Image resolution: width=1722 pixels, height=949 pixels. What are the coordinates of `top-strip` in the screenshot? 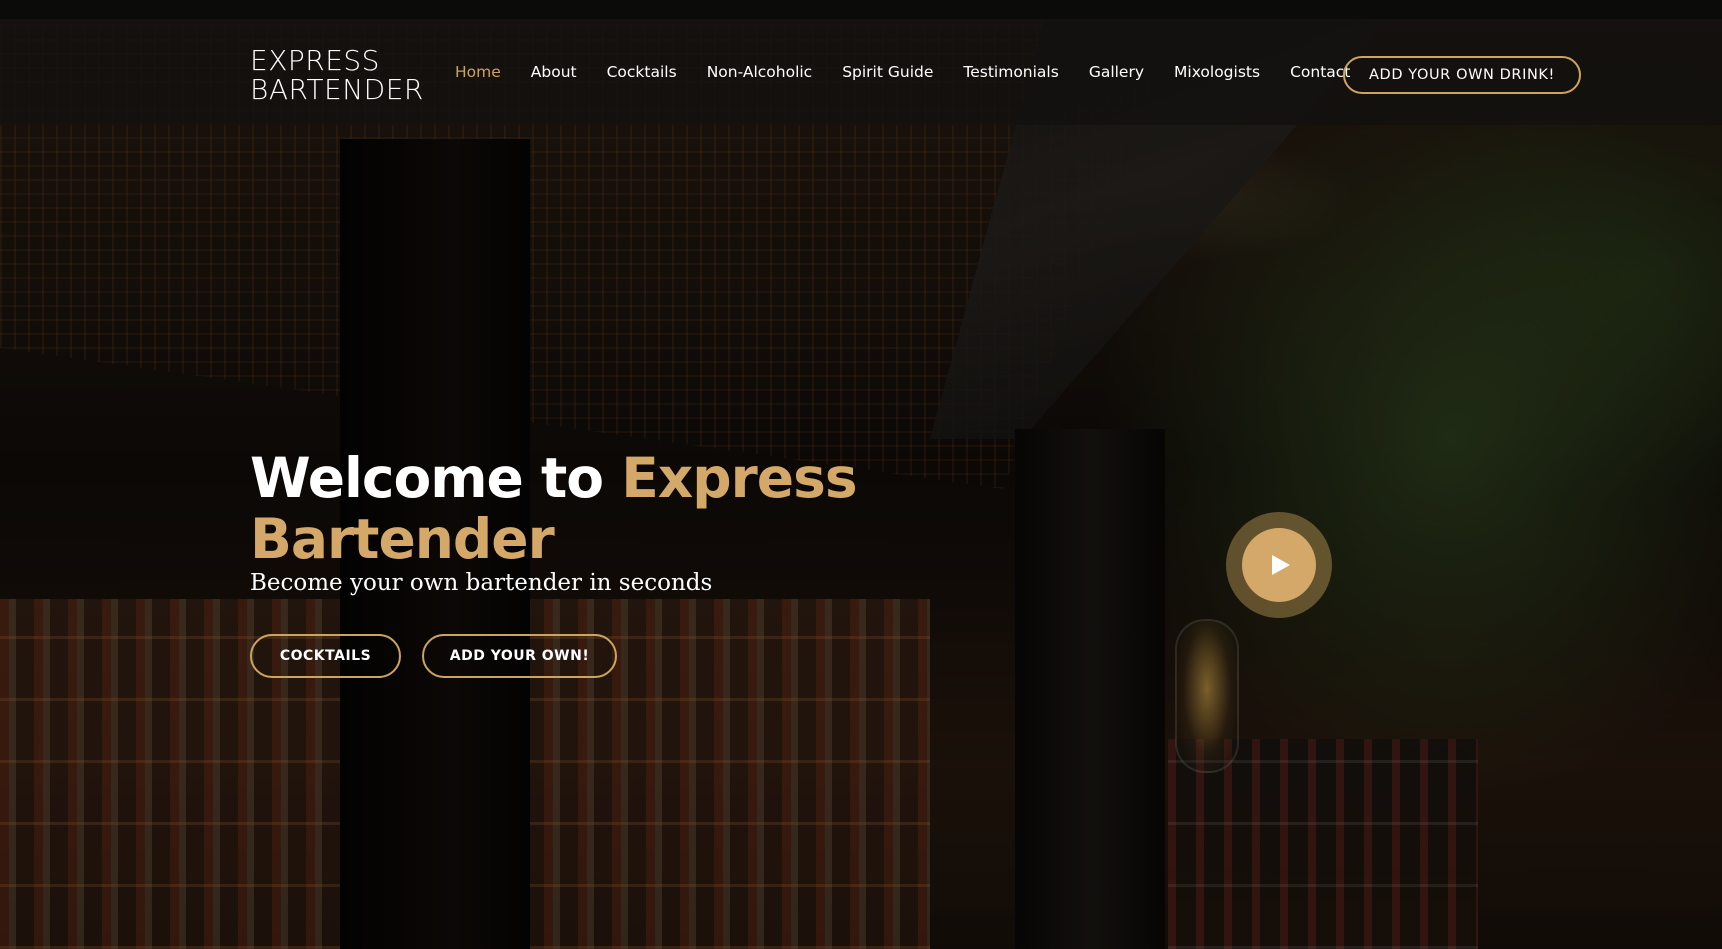 It's located at (861, 9).